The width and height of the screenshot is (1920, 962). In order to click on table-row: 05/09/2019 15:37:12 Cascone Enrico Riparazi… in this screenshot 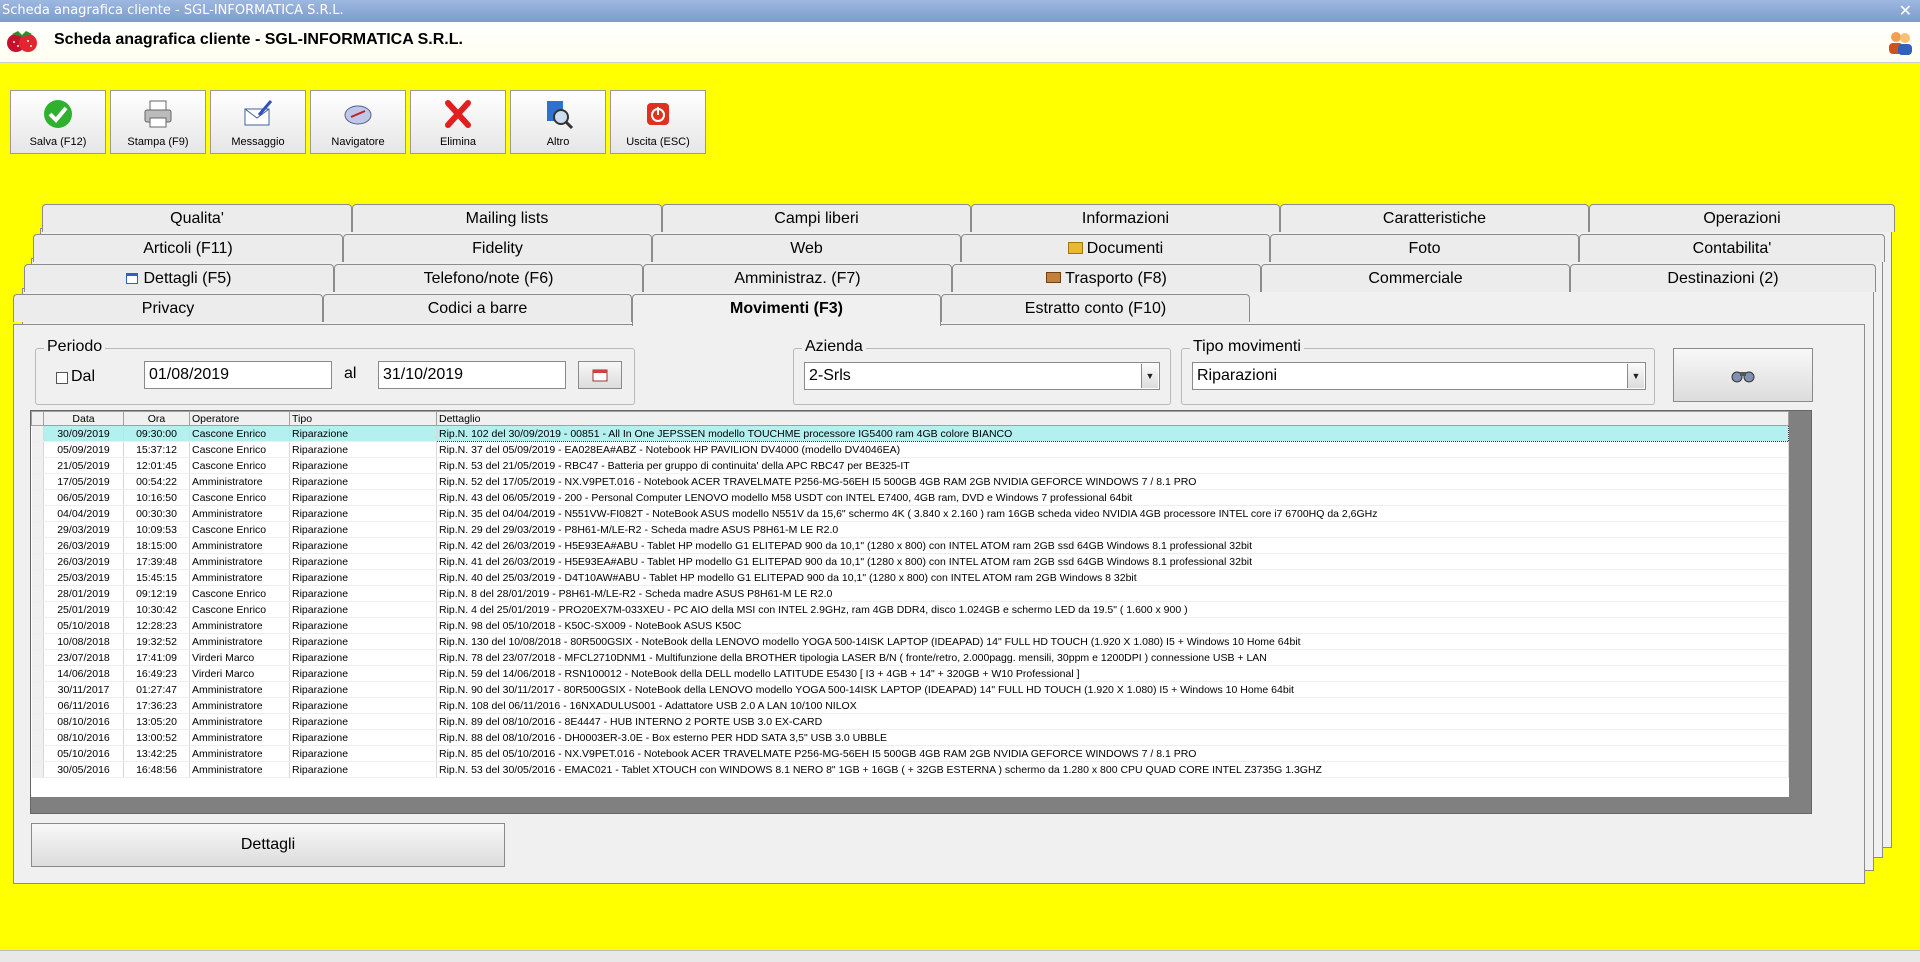, I will do `click(910, 449)`.